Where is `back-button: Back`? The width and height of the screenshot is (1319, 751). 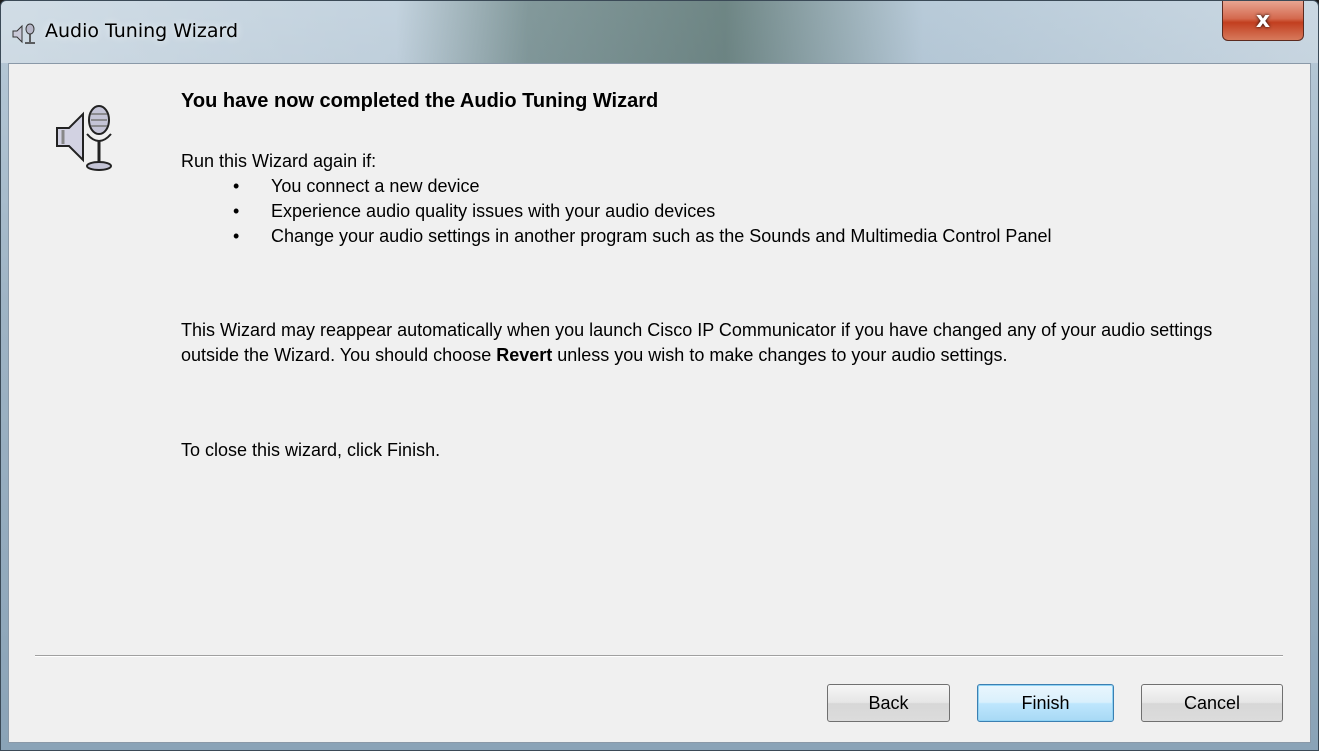 back-button: Back is located at coordinates (888, 703).